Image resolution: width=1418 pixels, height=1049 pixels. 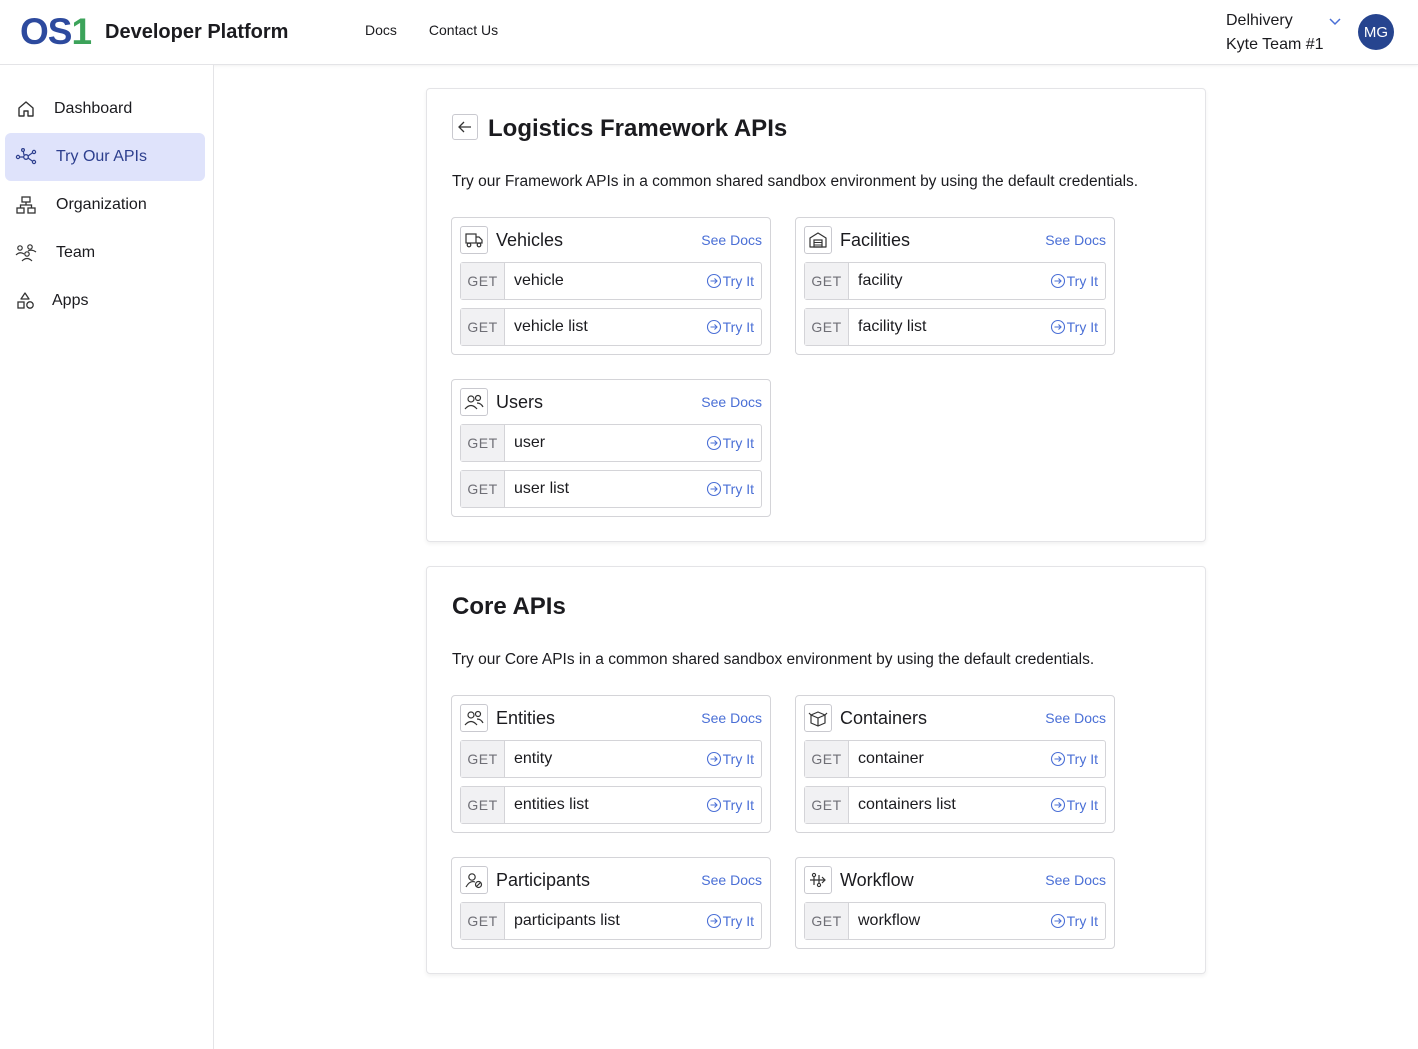 I want to click on card-title: Workflow, so click(x=877, y=880).